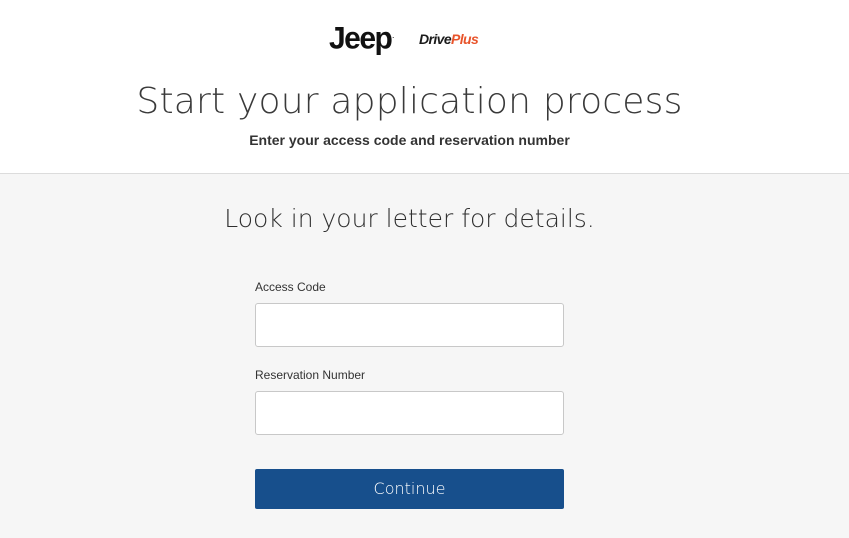  Describe the element at coordinates (435, 39) in the screenshot. I see `driveplus-logo-drive: Drive` at that location.